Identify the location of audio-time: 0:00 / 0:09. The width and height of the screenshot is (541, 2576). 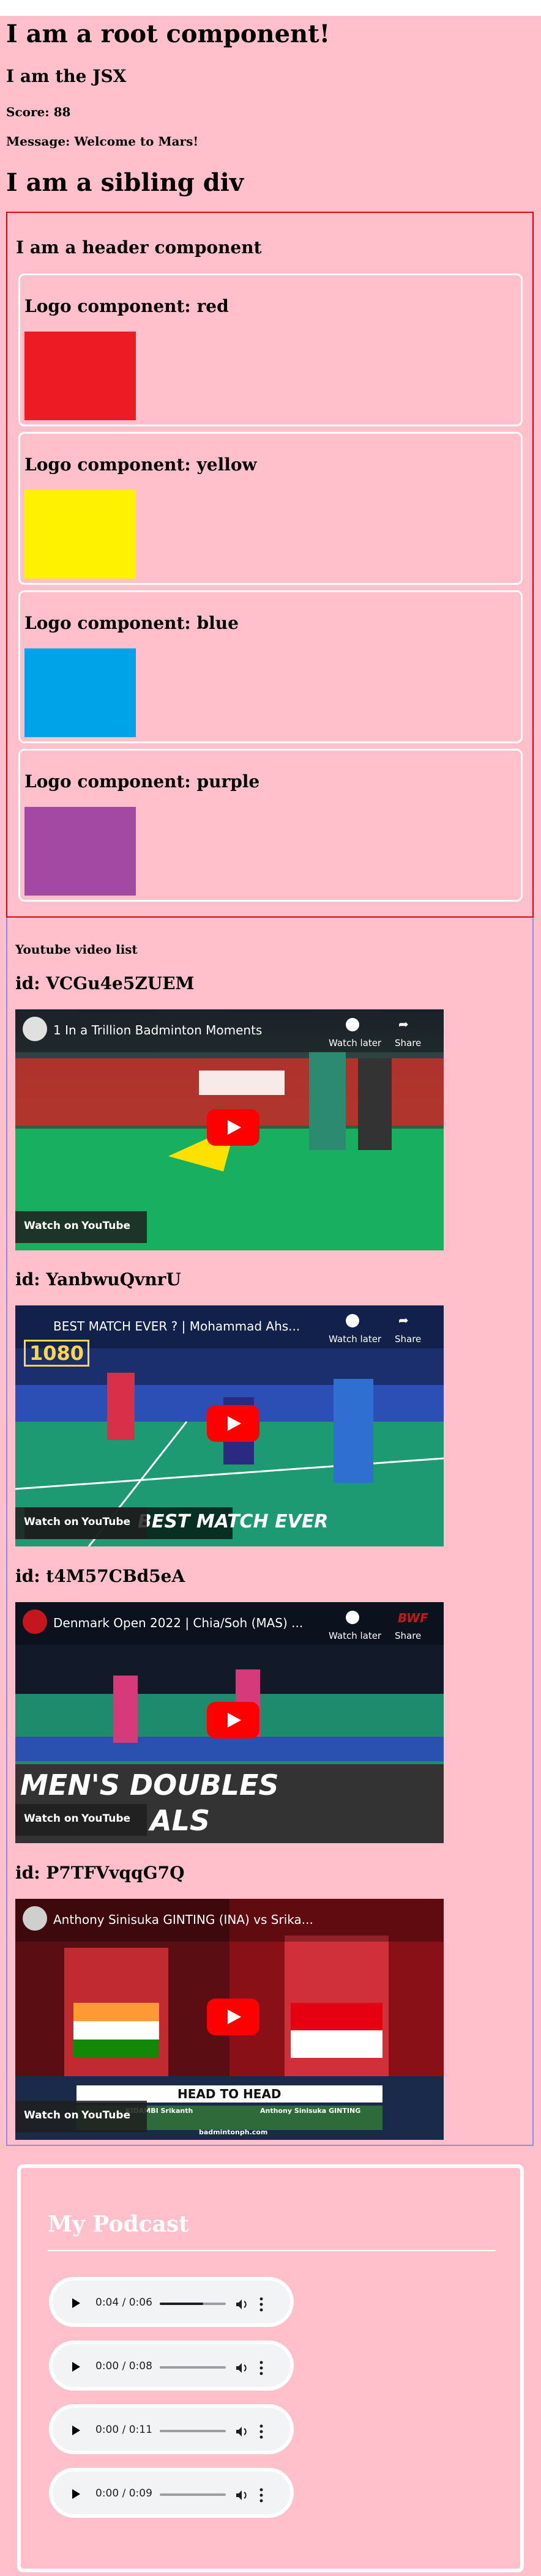
(124, 2493).